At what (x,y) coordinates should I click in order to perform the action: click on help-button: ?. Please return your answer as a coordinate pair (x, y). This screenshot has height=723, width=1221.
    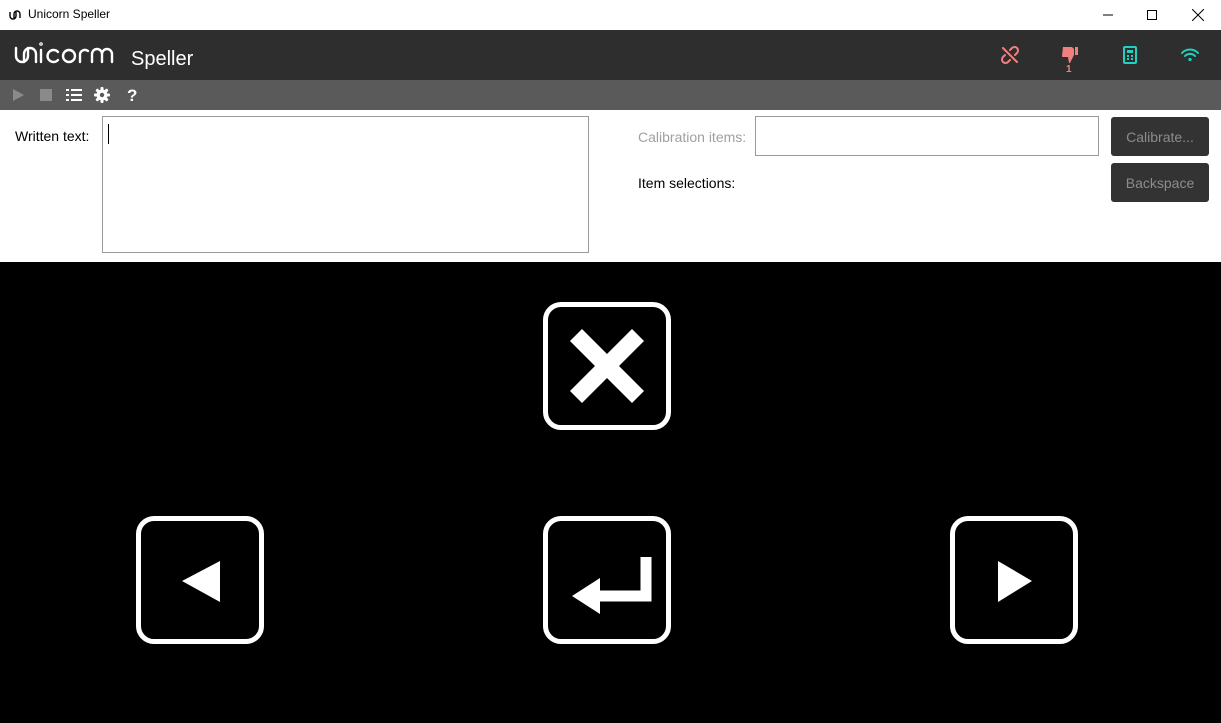
    Looking at the image, I should click on (132, 95).